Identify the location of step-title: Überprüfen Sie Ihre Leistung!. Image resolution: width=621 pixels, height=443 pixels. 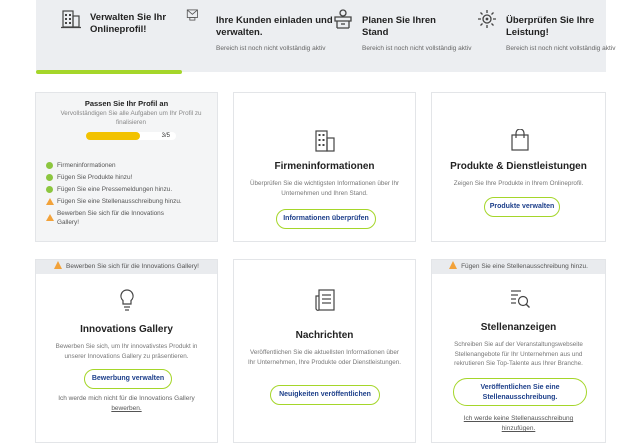
(550, 26).